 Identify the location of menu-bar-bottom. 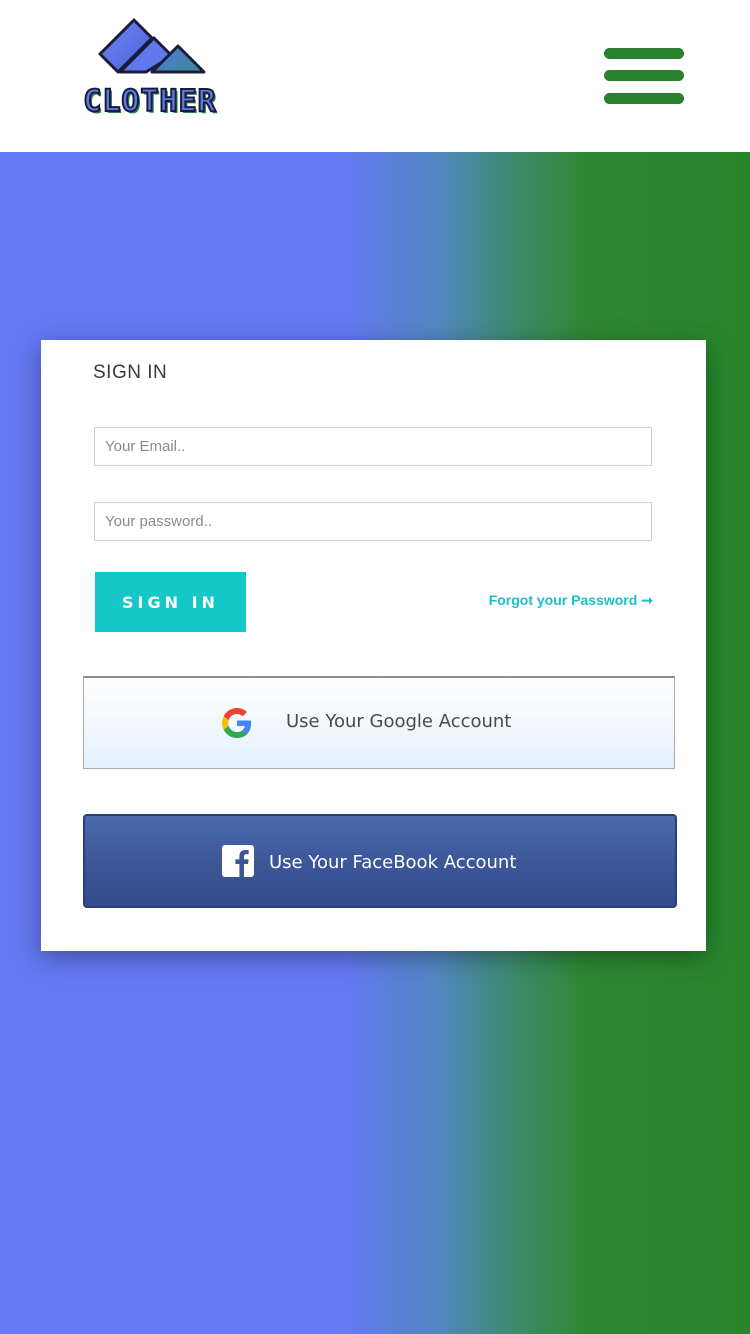
(644, 98).